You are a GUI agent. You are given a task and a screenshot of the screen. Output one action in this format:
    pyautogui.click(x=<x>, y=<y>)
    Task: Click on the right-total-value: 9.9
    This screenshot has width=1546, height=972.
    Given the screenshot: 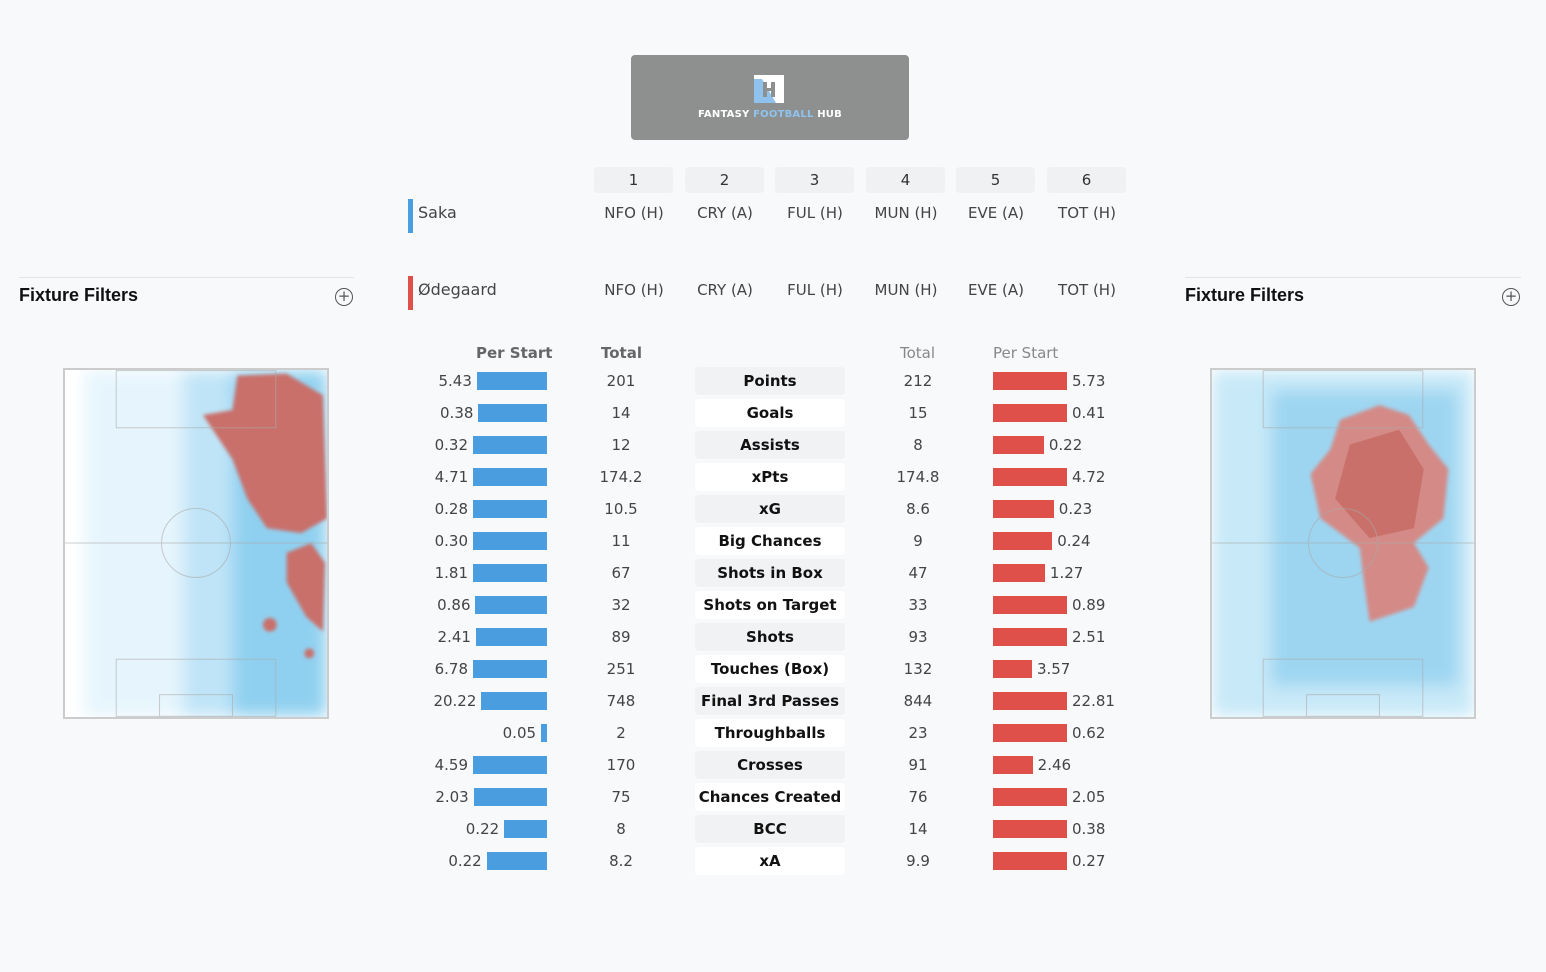 What is the action you would take?
    pyautogui.click(x=918, y=861)
    